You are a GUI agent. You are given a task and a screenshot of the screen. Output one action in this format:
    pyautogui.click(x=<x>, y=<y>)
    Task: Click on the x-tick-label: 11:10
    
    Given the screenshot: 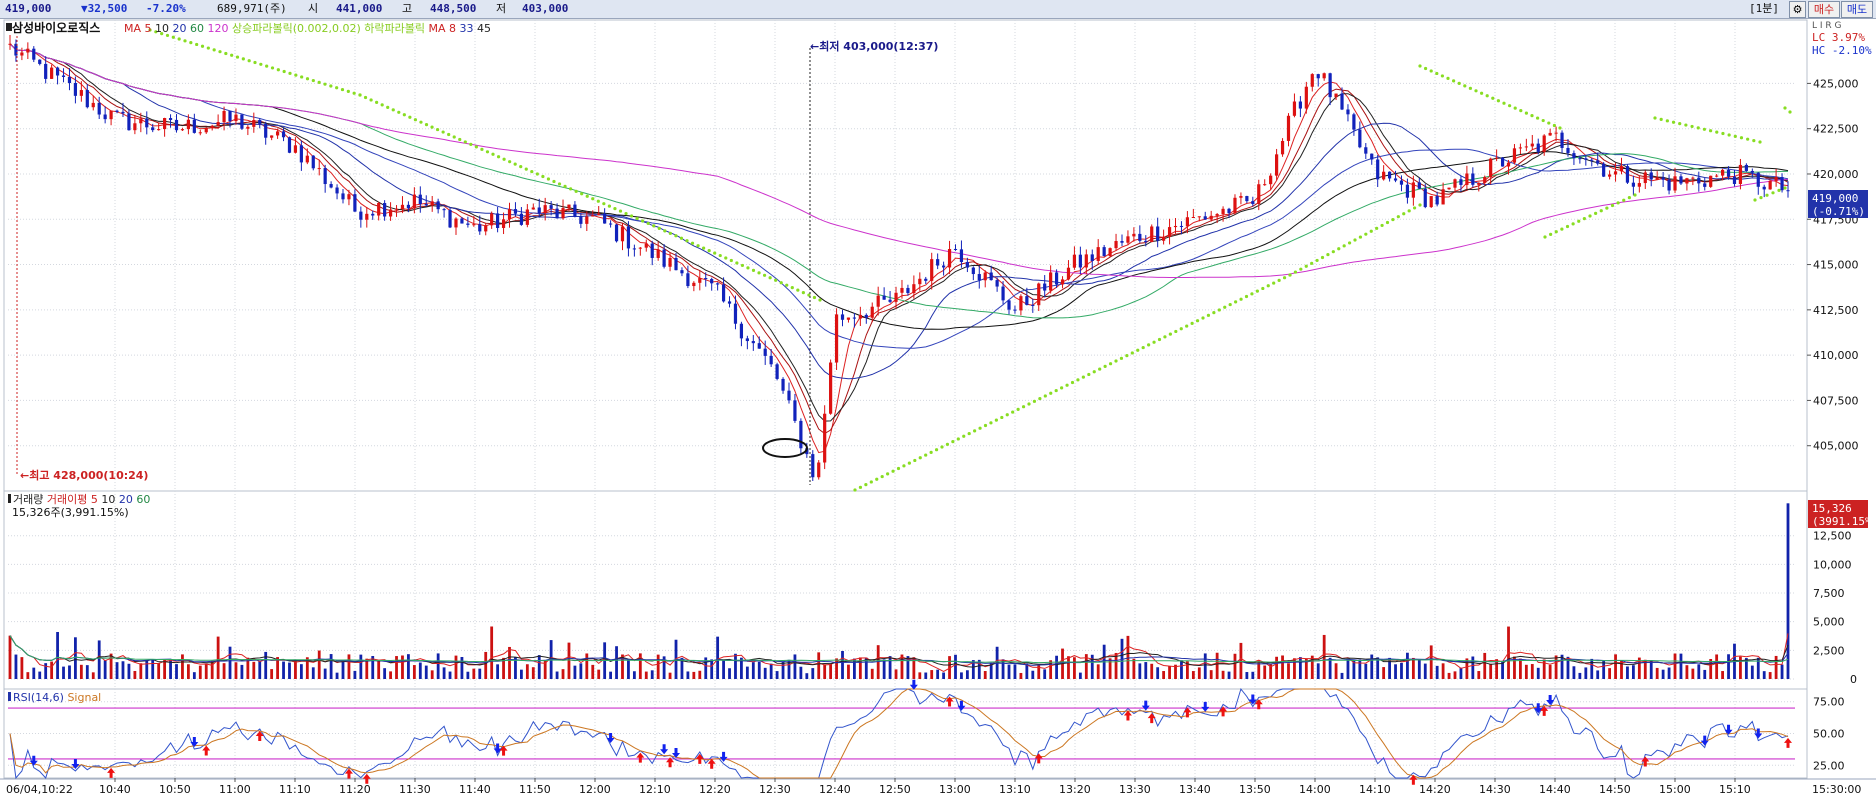 What is the action you would take?
    pyautogui.click(x=295, y=789)
    